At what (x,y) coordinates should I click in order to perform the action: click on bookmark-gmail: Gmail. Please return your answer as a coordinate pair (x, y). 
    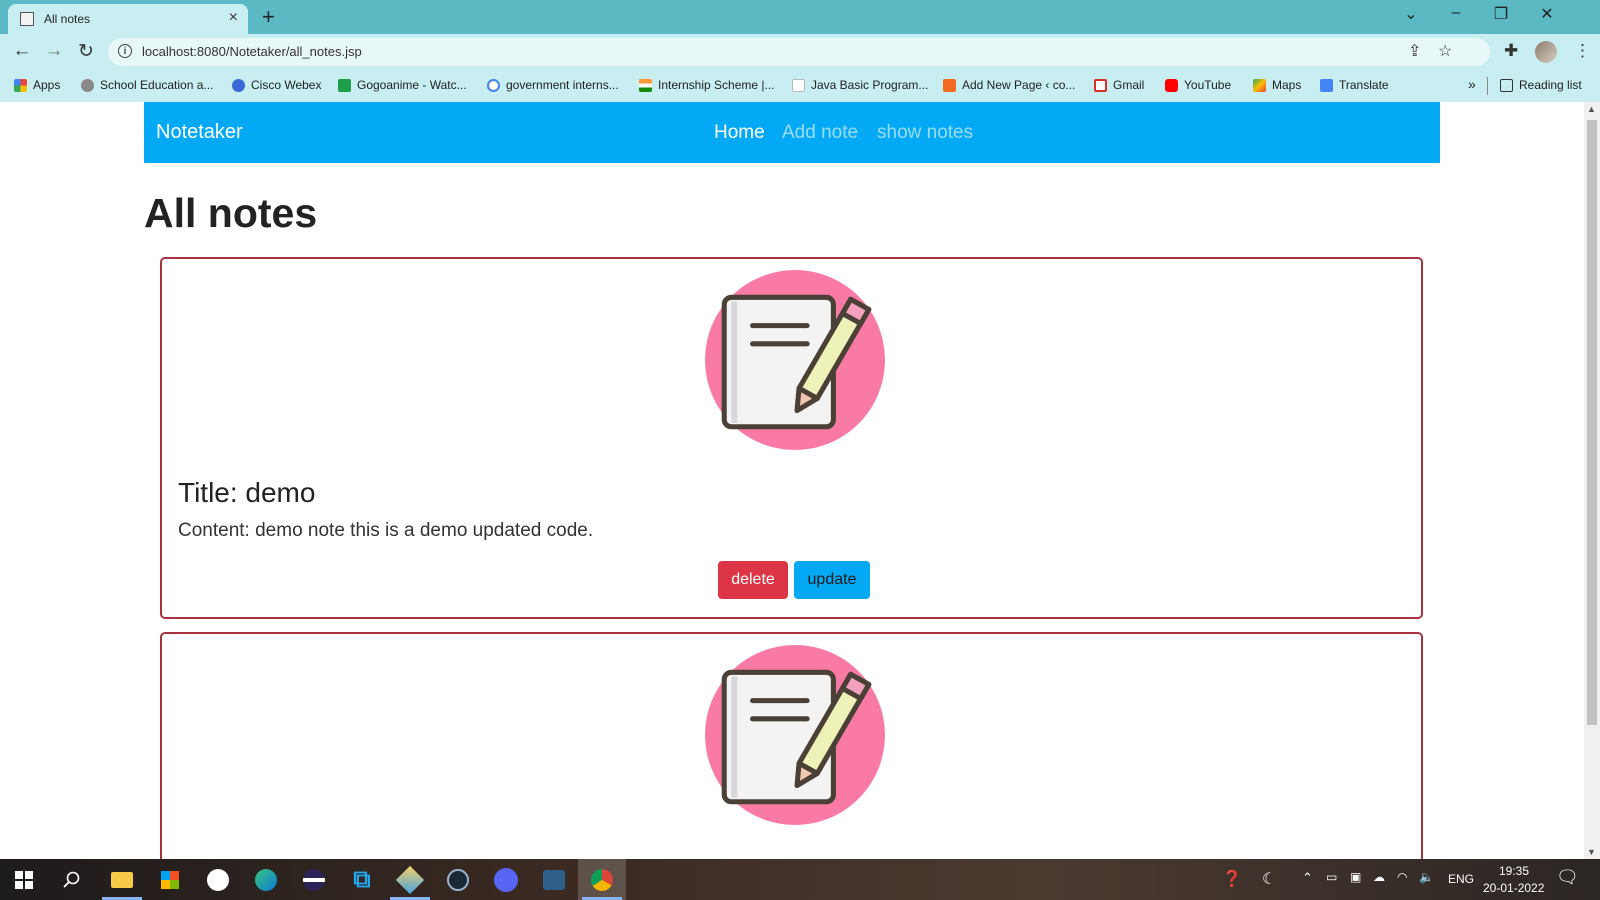
    Looking at the image, I should click on (1119, 85).